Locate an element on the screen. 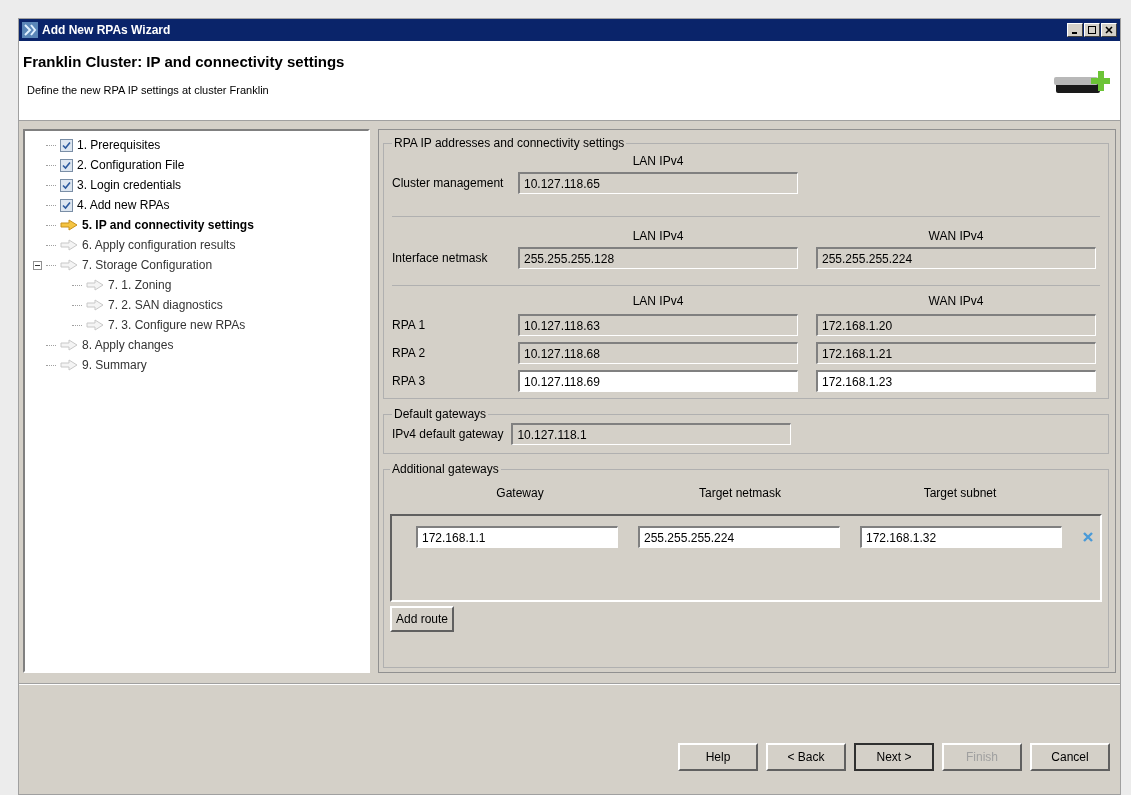 This screenshot has width=1131, height=795. close-button is located at coordinates (1109, 30).